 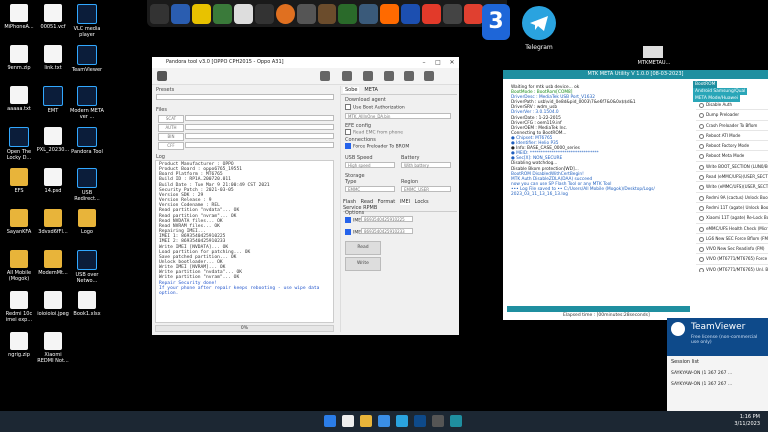 What do you see at coordinates (374, 132) in the screenshot?
I see `read-efe-checkbox: Read EMC from phone` at bounding box center [374, 132].